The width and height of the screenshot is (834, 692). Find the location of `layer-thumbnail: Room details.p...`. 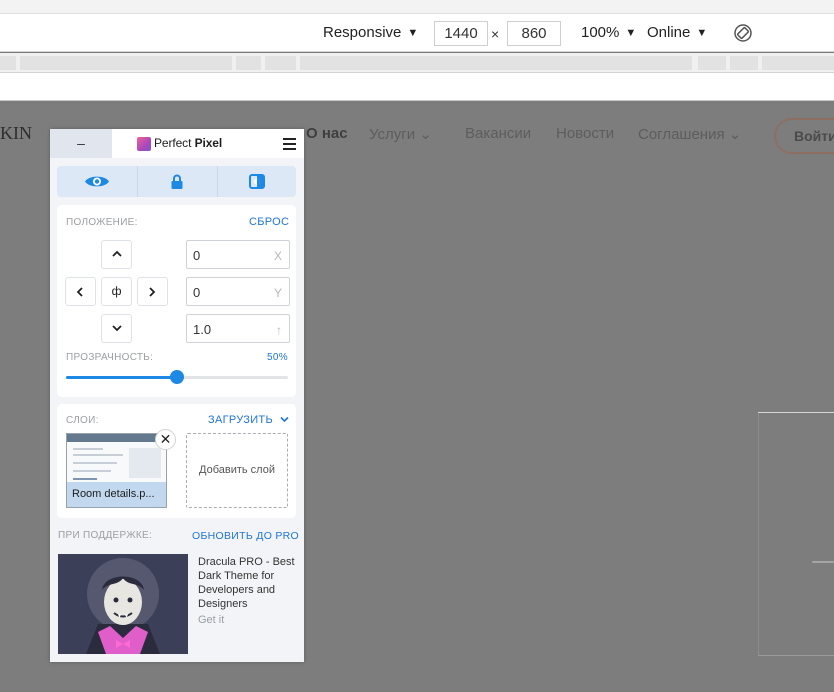

layer-thumbnail: Room details.p... is located at coordinates (116, 470).